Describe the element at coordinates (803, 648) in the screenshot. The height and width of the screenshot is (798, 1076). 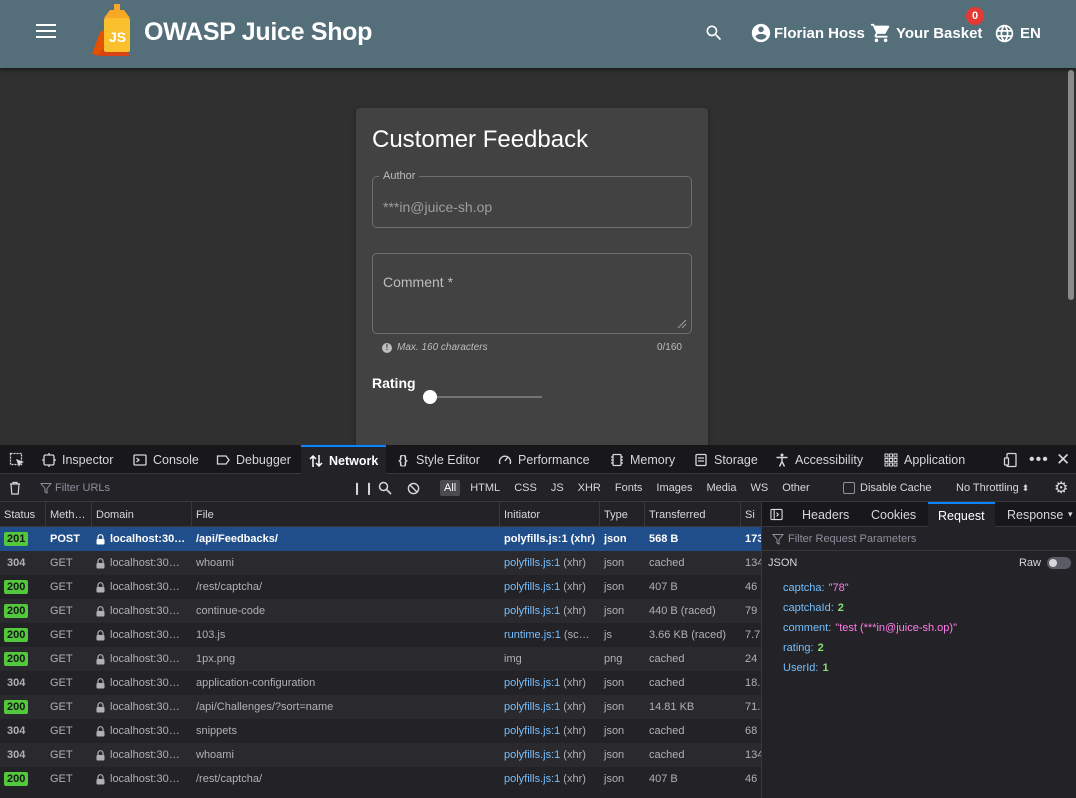
I see `payload-entry: rating: 2` at that location.